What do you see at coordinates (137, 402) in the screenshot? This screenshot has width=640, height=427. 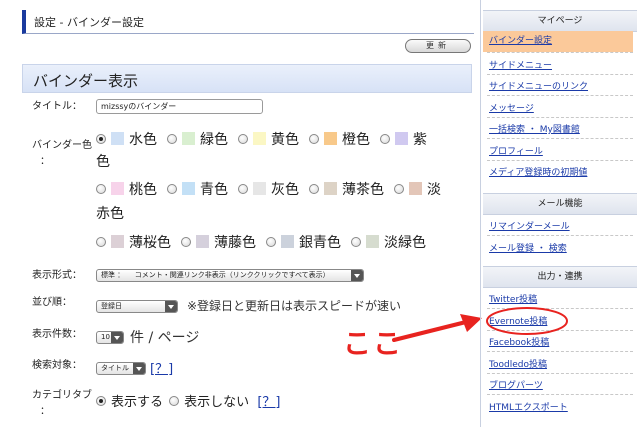 I see `category-tab-show-label: 表示する` at bounding box center [137, 402].